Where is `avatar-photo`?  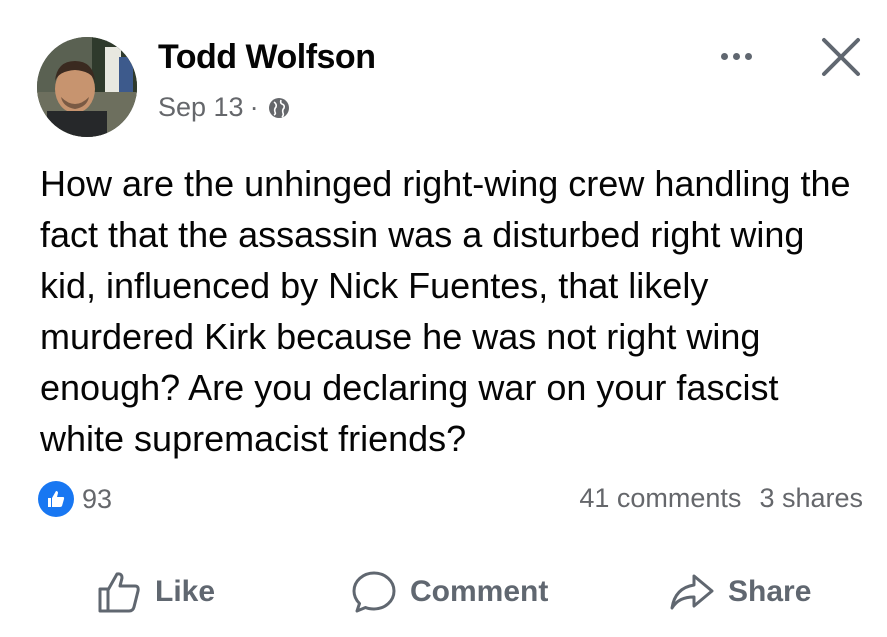
avatar-photo is located at coordinates (87, 87).